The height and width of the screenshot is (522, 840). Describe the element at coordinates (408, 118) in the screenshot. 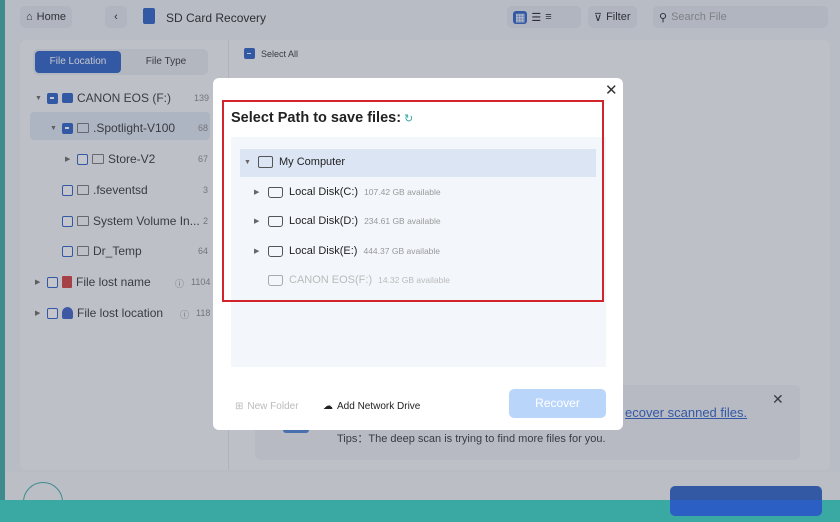

I see `refresh-icon: ↻` at that location.